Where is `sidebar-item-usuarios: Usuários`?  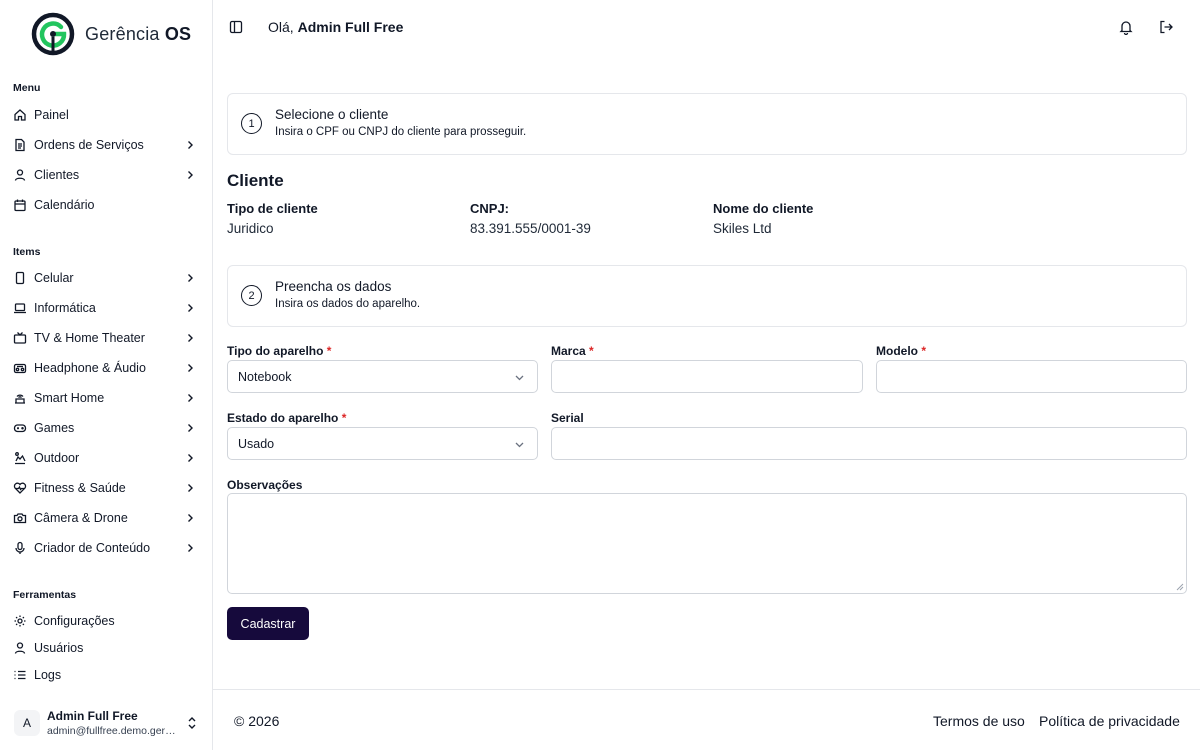 sidebar-item-usuarios: Usuários is located at coordinates (106, 648).